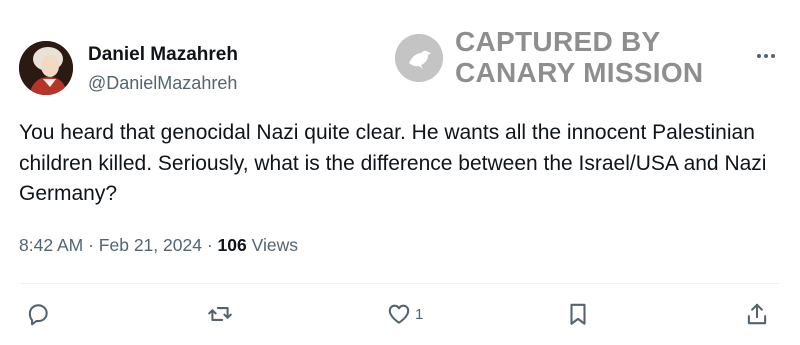 Image resolution: width=800 pixels, height=345 pixels. I want to click on canary-bird-icon, so click(419, 58).